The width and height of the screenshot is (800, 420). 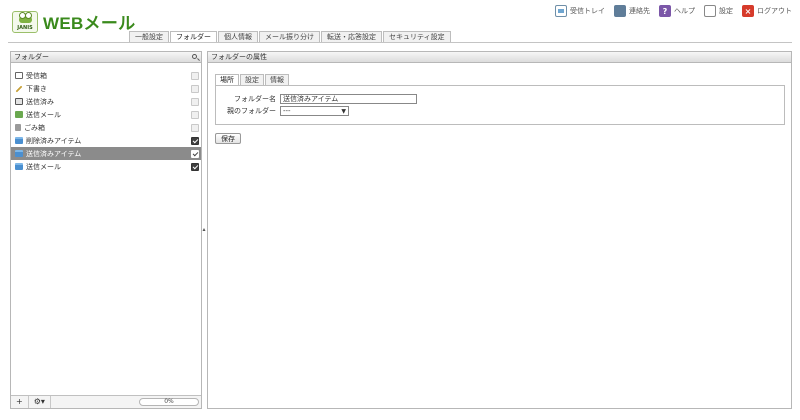 I want to click on inbox-icon, so click(x=561, y=11).